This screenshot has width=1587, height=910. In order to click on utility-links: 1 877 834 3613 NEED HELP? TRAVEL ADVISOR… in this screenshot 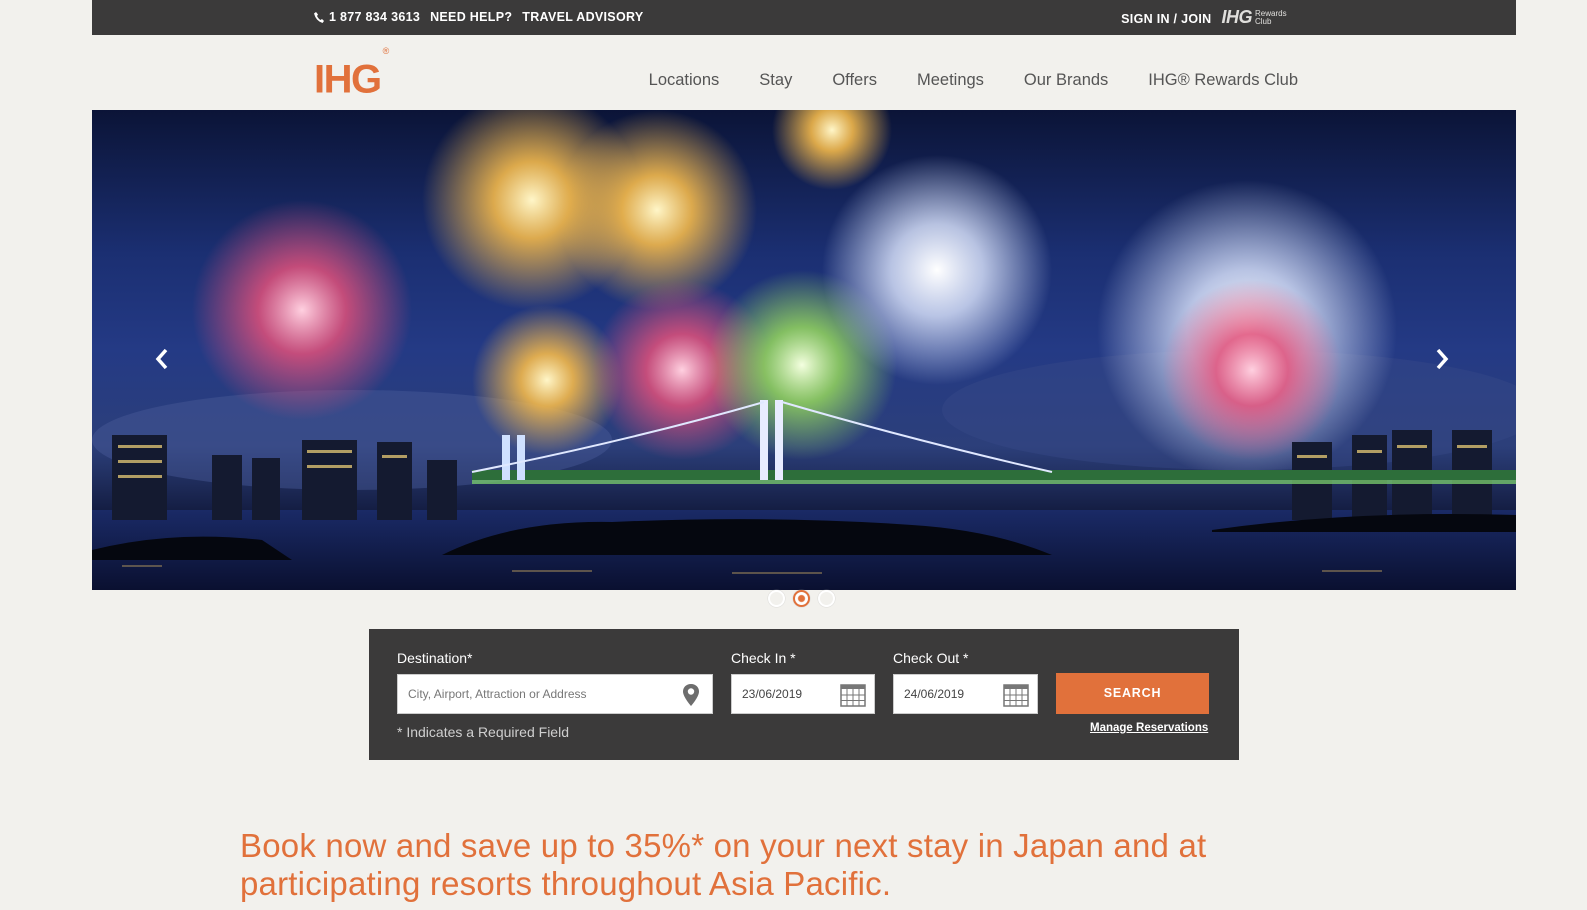, I will do `click(478, 17)`.